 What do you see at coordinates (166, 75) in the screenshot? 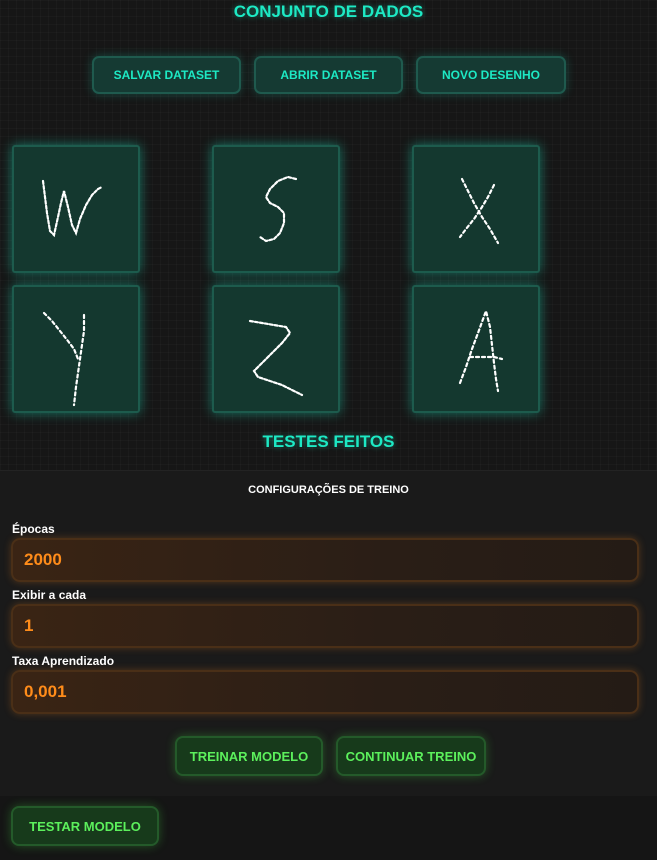
I see `save-dataset-button: SALVAR DATASET` at bounding box center [166, 75].